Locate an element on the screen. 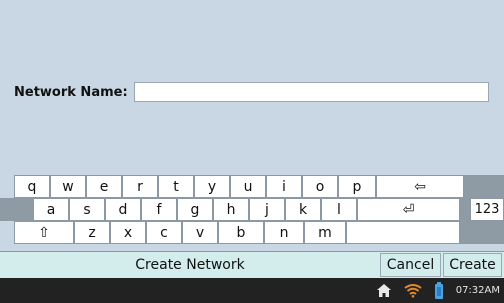 The width and height of the screenshot is (504, 303). key-f: f is located at coordinates (159, 209).